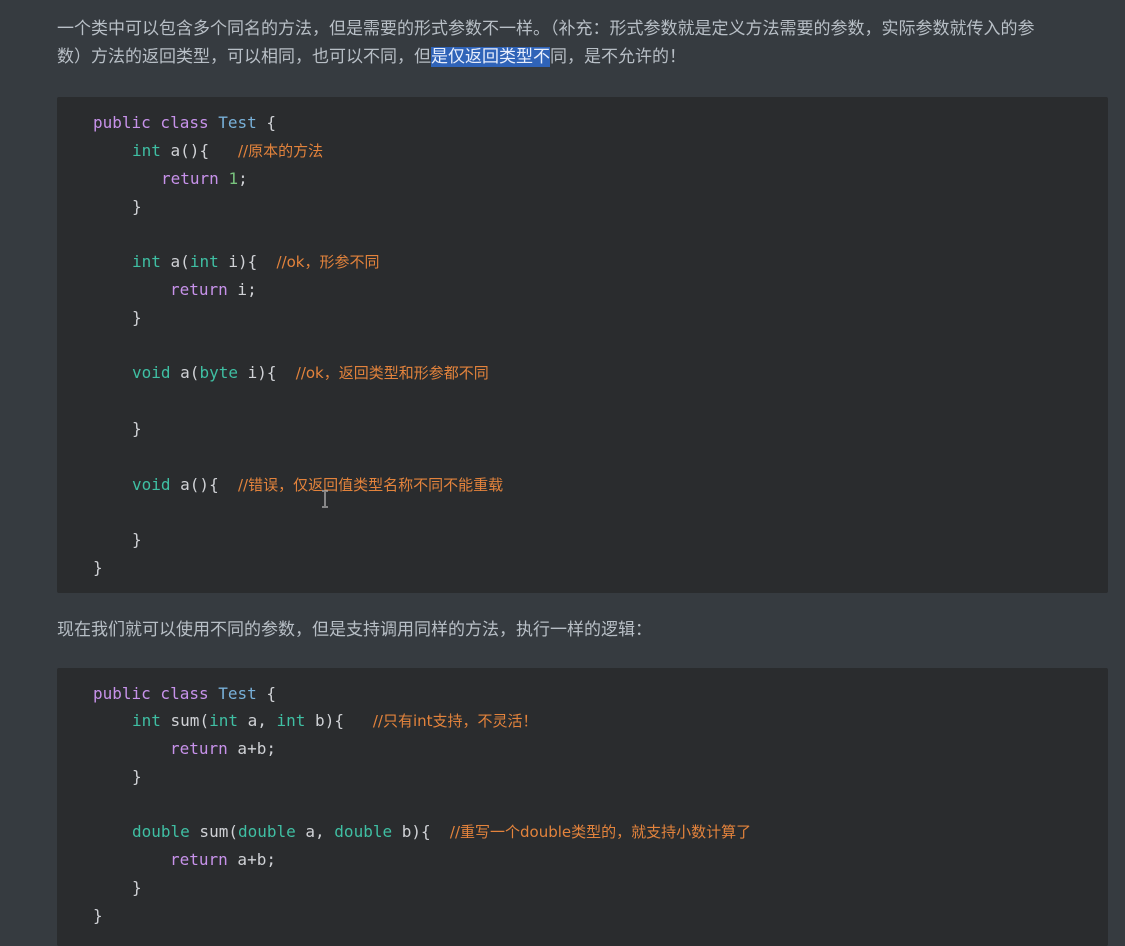  I want to click on code-line: void a(){ //错误，仅返回值类型名称不同不能重载, so click(317, 485).